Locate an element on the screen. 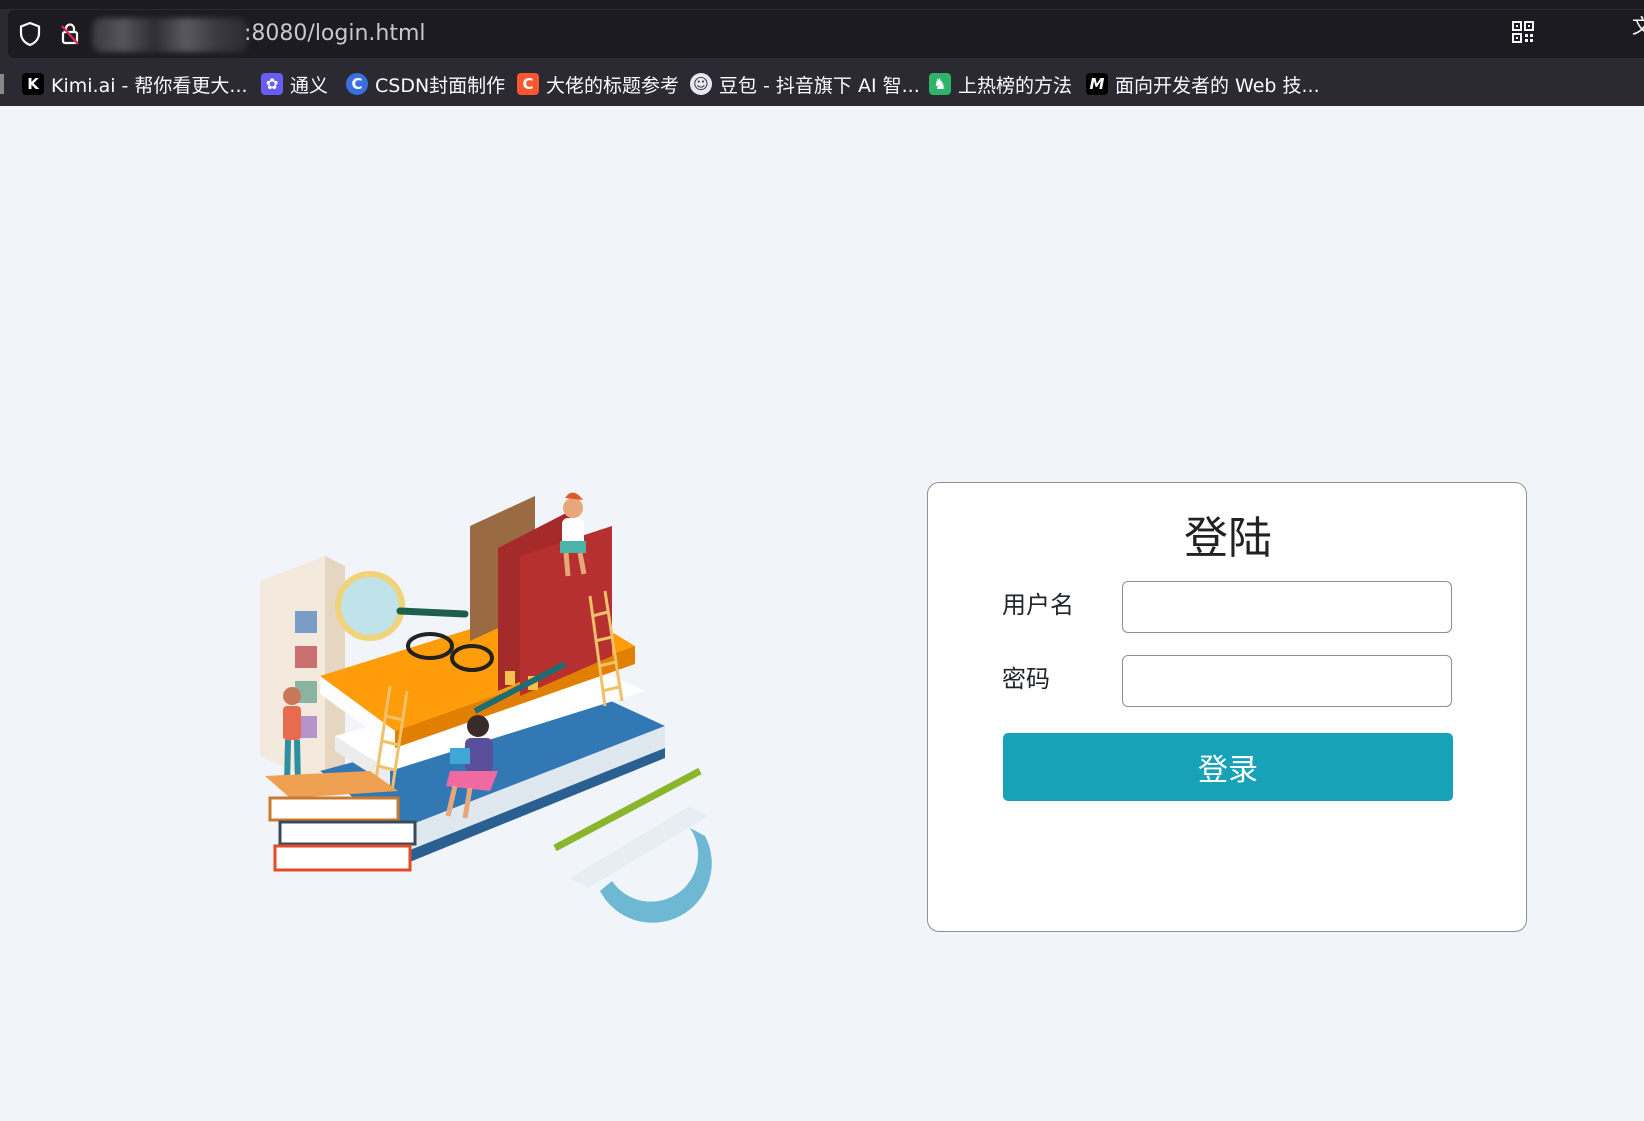 The height and width of the screenshot is (1121, 1644). bookmark-label: 上热榜的方法 is located at coordinates (1015, 85).